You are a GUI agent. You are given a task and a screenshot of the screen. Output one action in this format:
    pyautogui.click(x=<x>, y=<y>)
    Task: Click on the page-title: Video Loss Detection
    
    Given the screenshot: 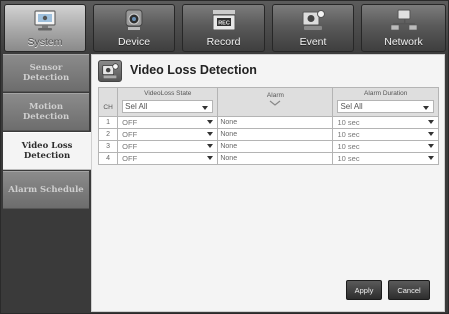 What is the action you would take?
    pyautogui.click(x=193, y=70)
    